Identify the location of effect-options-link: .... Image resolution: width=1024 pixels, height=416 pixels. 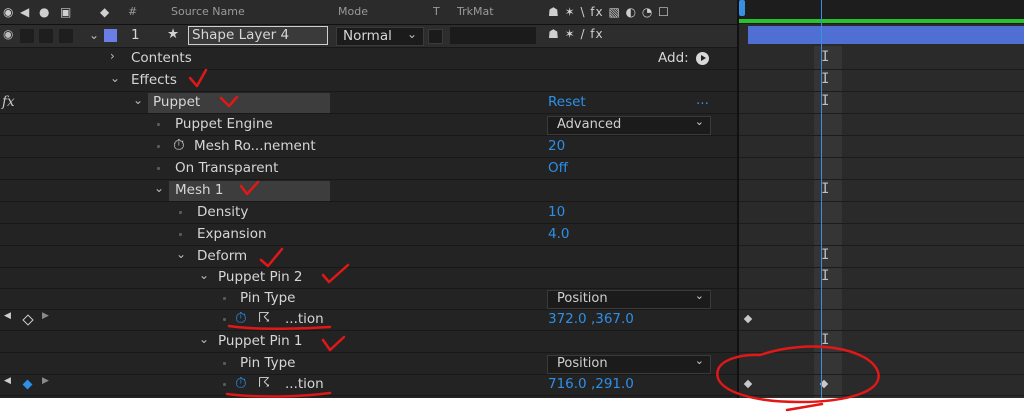
(702, 100).